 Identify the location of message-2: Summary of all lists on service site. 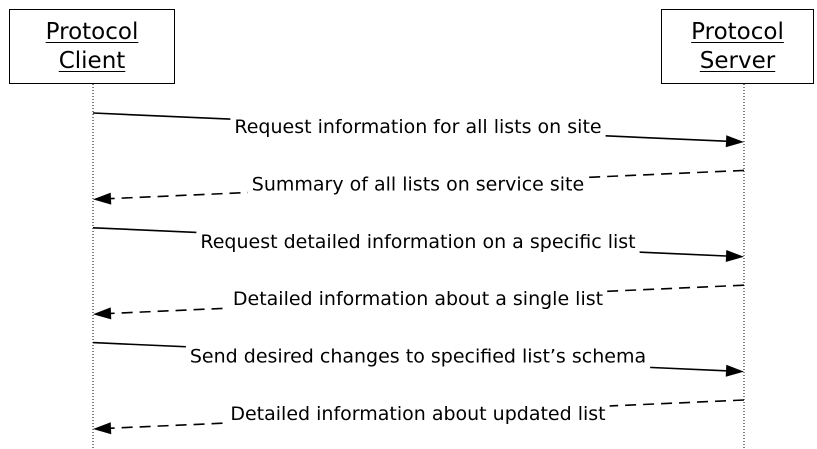
(419, 187).